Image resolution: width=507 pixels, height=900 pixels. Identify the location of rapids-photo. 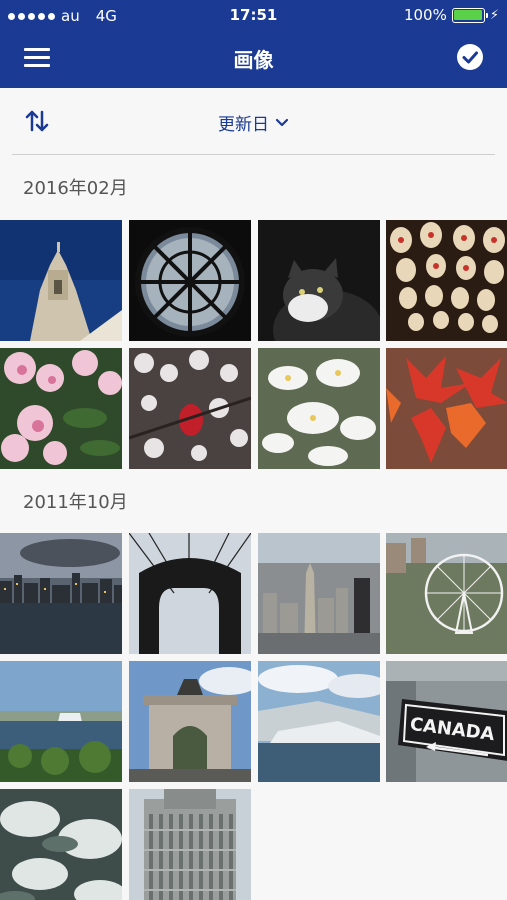
(61, 844).